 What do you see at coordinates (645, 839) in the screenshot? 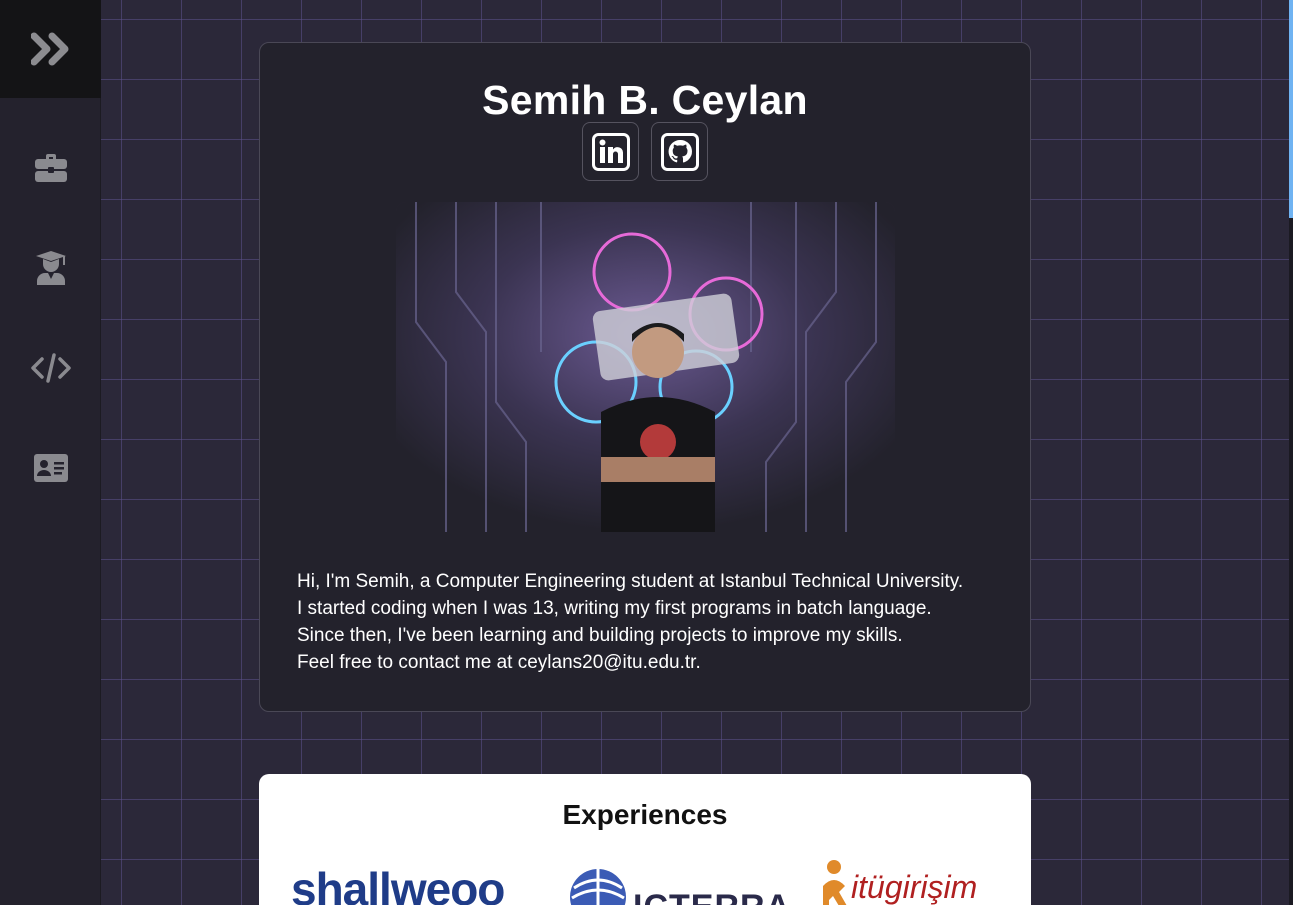
I see `experiences-card: Experiences shallweoo ICTERRA itügirişim` at bounding box center [645, 839].